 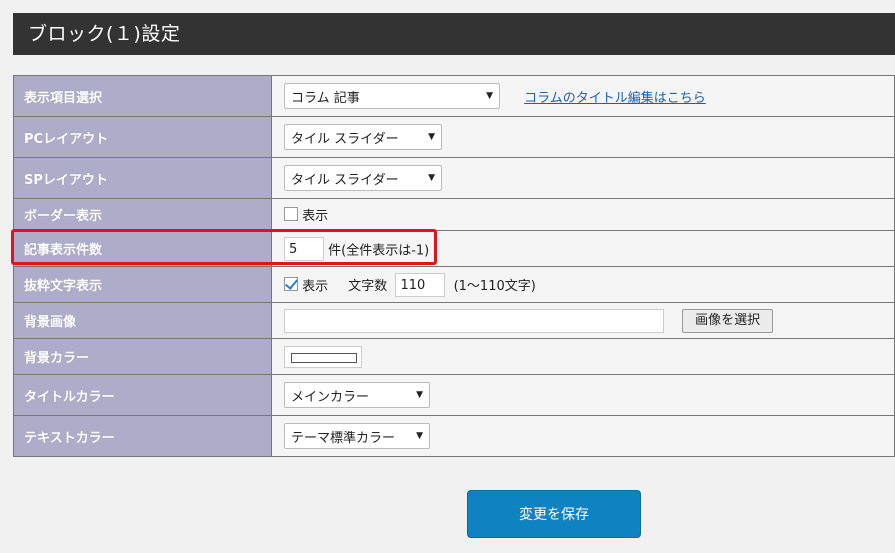 What do you see at coordinates (315, 216) in the screenshot?
I see `border-display-label: 表示` at bounding box center [315, 216].